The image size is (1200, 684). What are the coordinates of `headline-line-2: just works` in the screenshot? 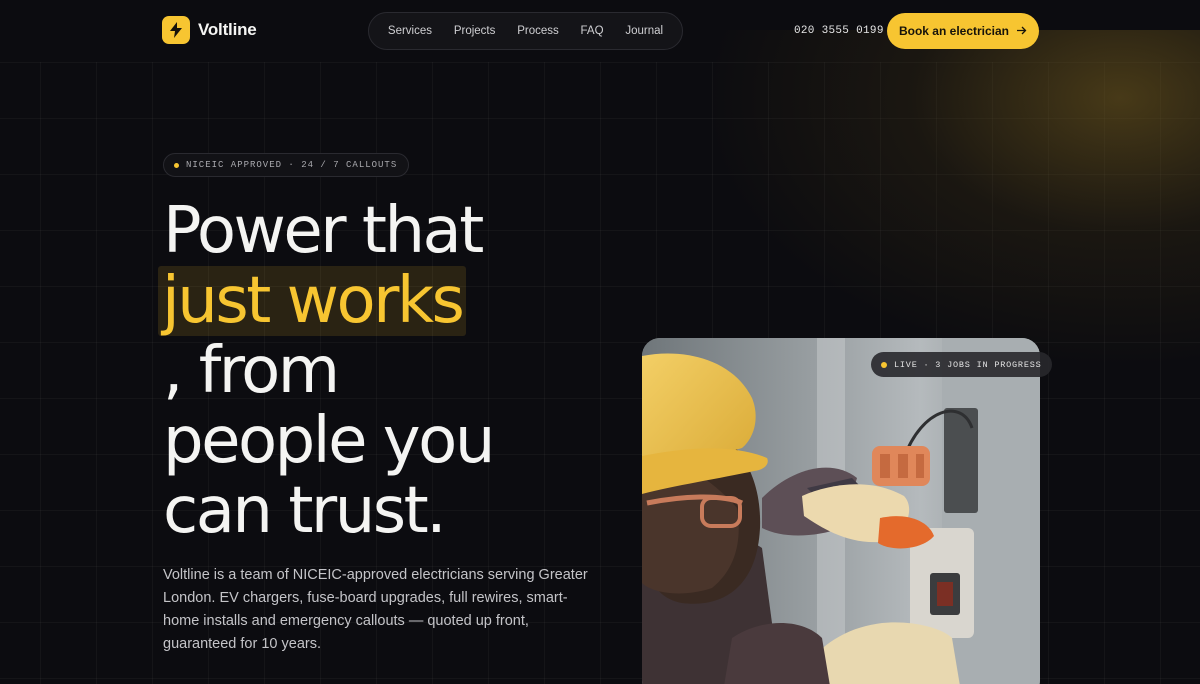 It's located at (395, 301).